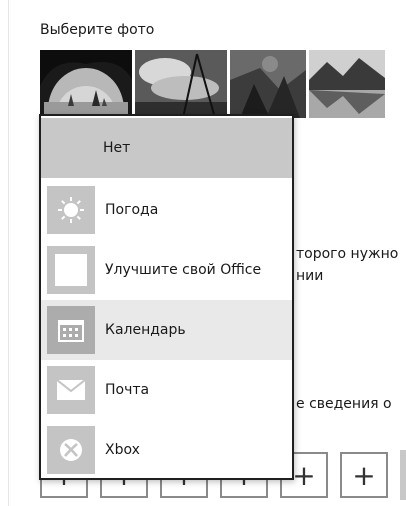 This screenshot has height=506, width=406. I want to click on app-option-weather: Погода, so click(166, 210).